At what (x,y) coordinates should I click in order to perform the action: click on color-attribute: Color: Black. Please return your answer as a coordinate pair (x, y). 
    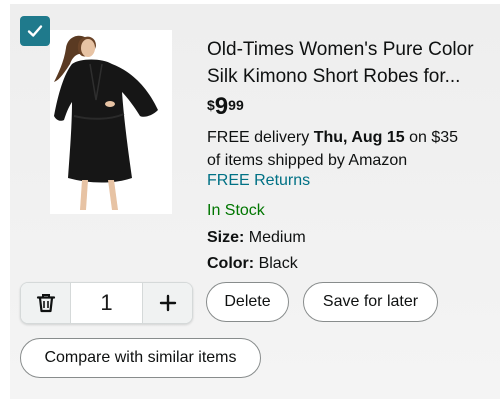
    Looking at the image, I should click on (252, 264).